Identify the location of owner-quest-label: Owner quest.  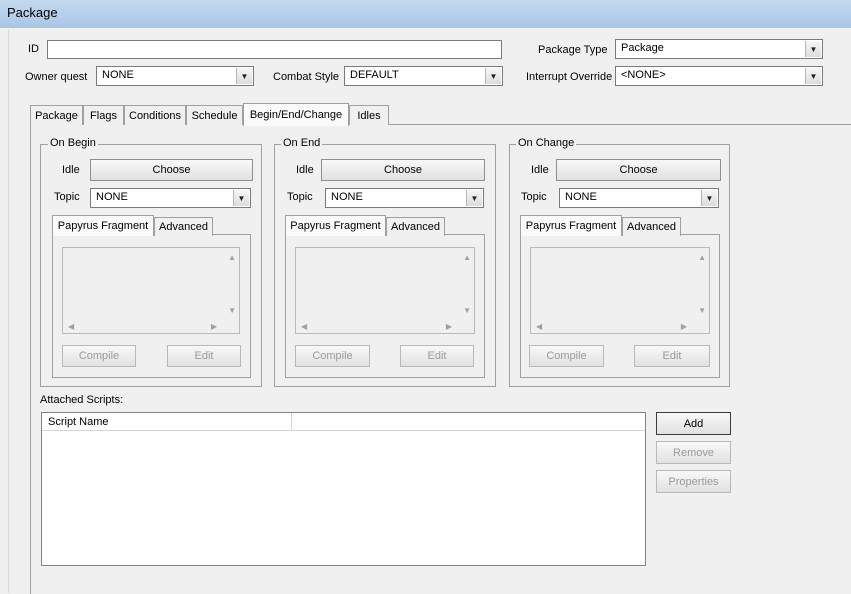
(56, 77).